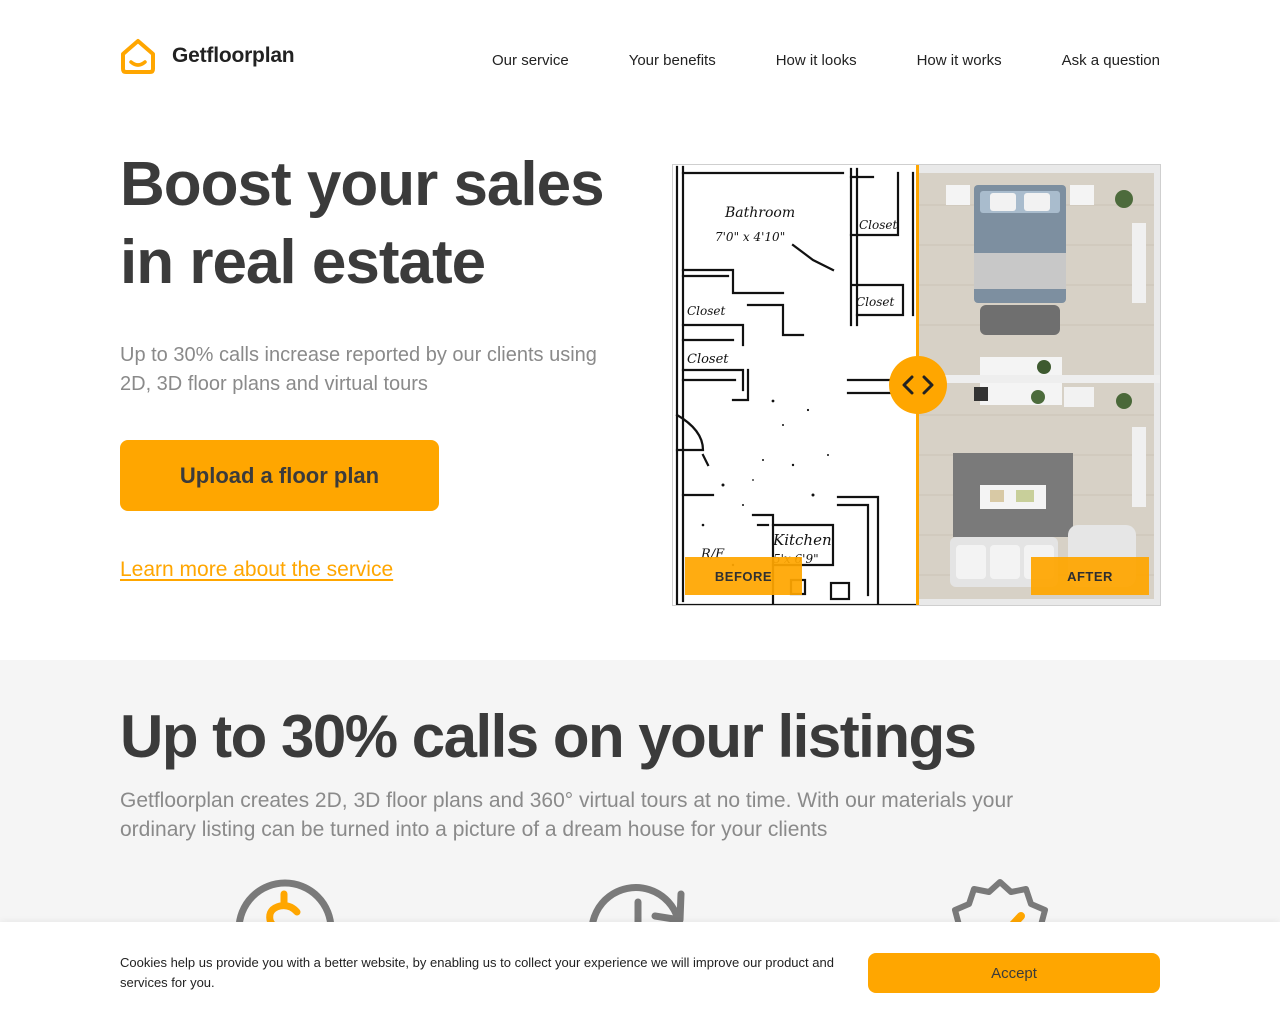  Describe the element at coordinates (759, 213) in the screenshot. I see `sketch-label-bathroom: Bathroom` at that location.